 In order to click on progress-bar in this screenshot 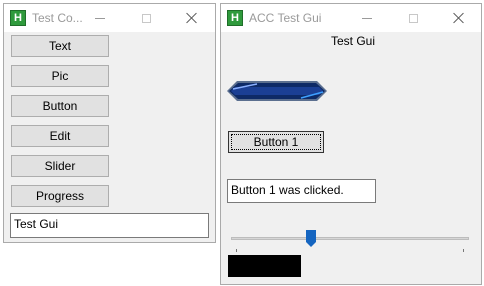, I will do `click(264, 266)`.